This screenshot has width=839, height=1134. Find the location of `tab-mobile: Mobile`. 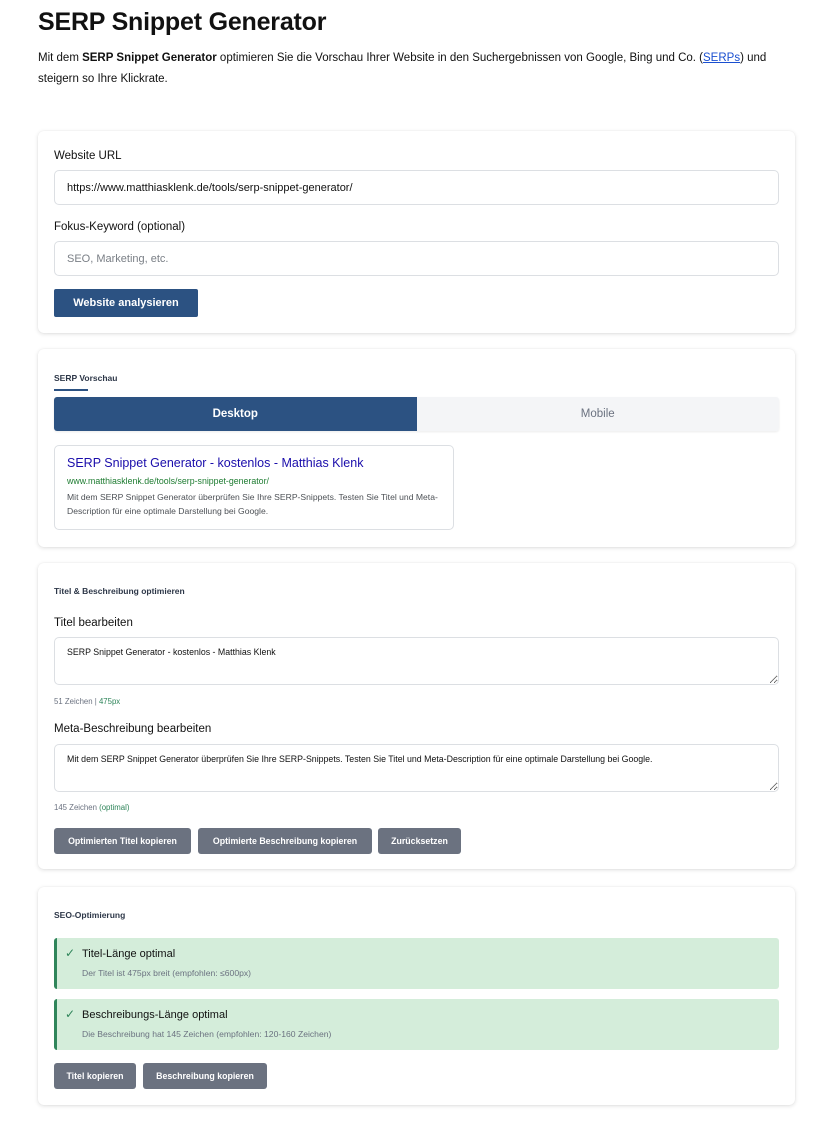

tab-mobile: Mobile is located at coordinates (597, 414).